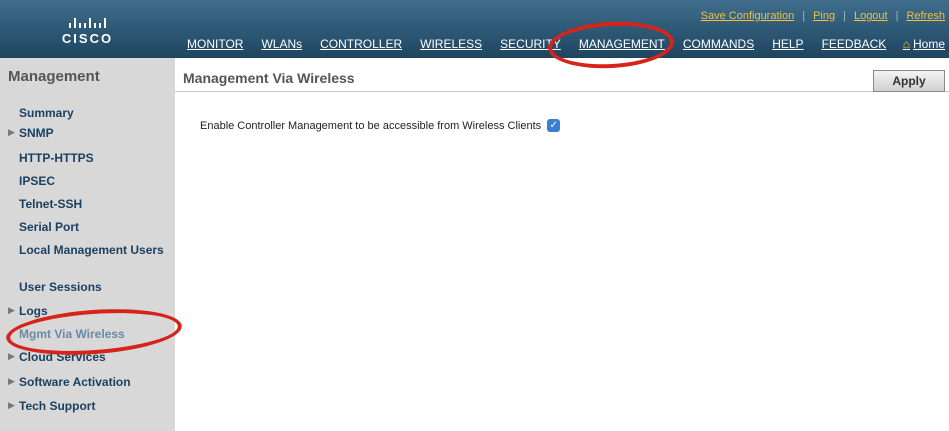 Image resolution: width=949 pixels, height=431 pixels. What do you see at coordinates (871, 16) in the screenshot?
I see `logout-link: Logout` at bounding box center [871, 16].